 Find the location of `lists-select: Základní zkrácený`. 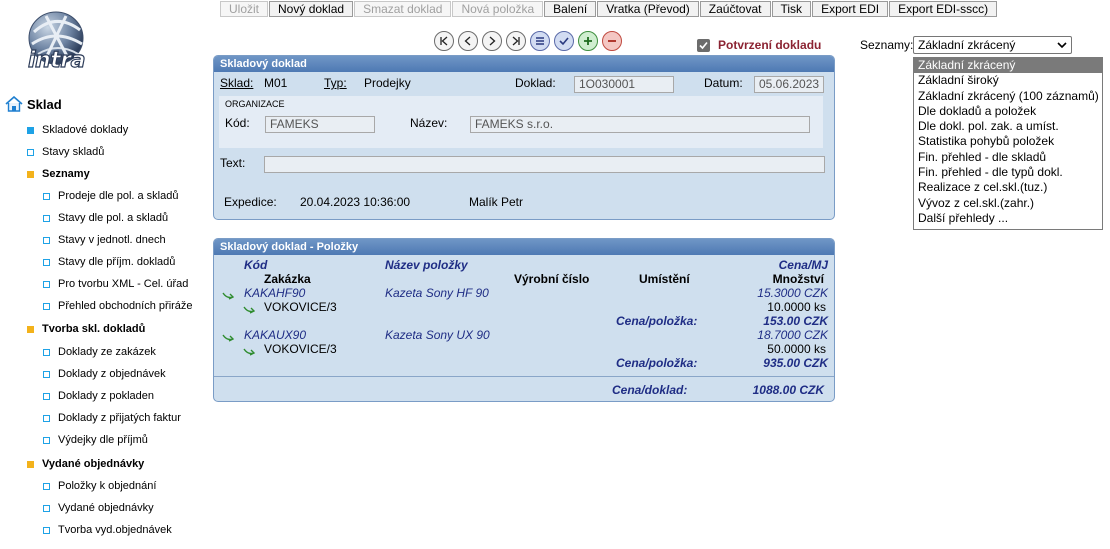

lists-select: Základní zkrácený is located at coordinates (992, 45).